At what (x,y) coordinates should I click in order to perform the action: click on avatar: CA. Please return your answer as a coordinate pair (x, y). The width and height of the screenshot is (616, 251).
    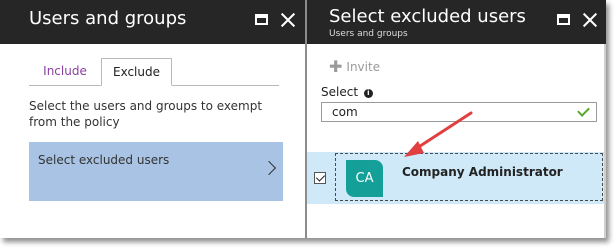
    Looking at the image, I should click on (364, 178).